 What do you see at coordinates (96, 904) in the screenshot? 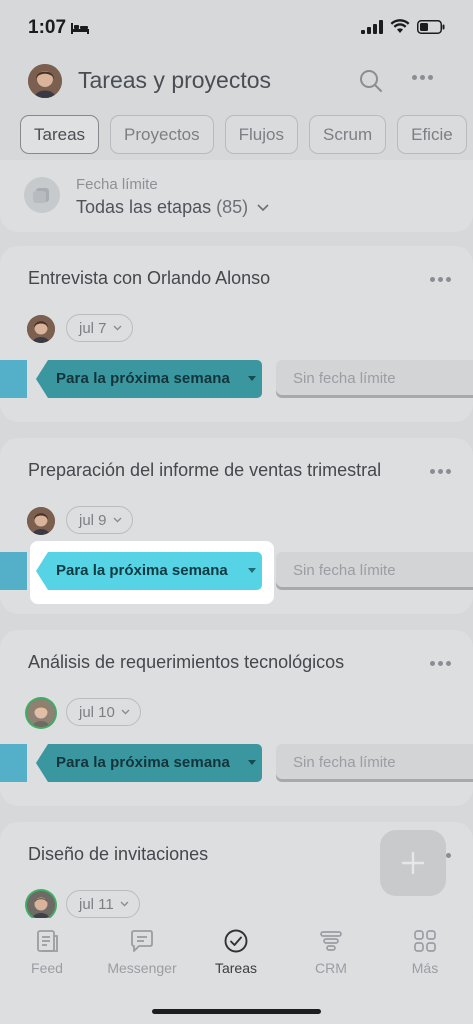
I see `date-chip-label: jul 11` at bounding box center [96, 904].